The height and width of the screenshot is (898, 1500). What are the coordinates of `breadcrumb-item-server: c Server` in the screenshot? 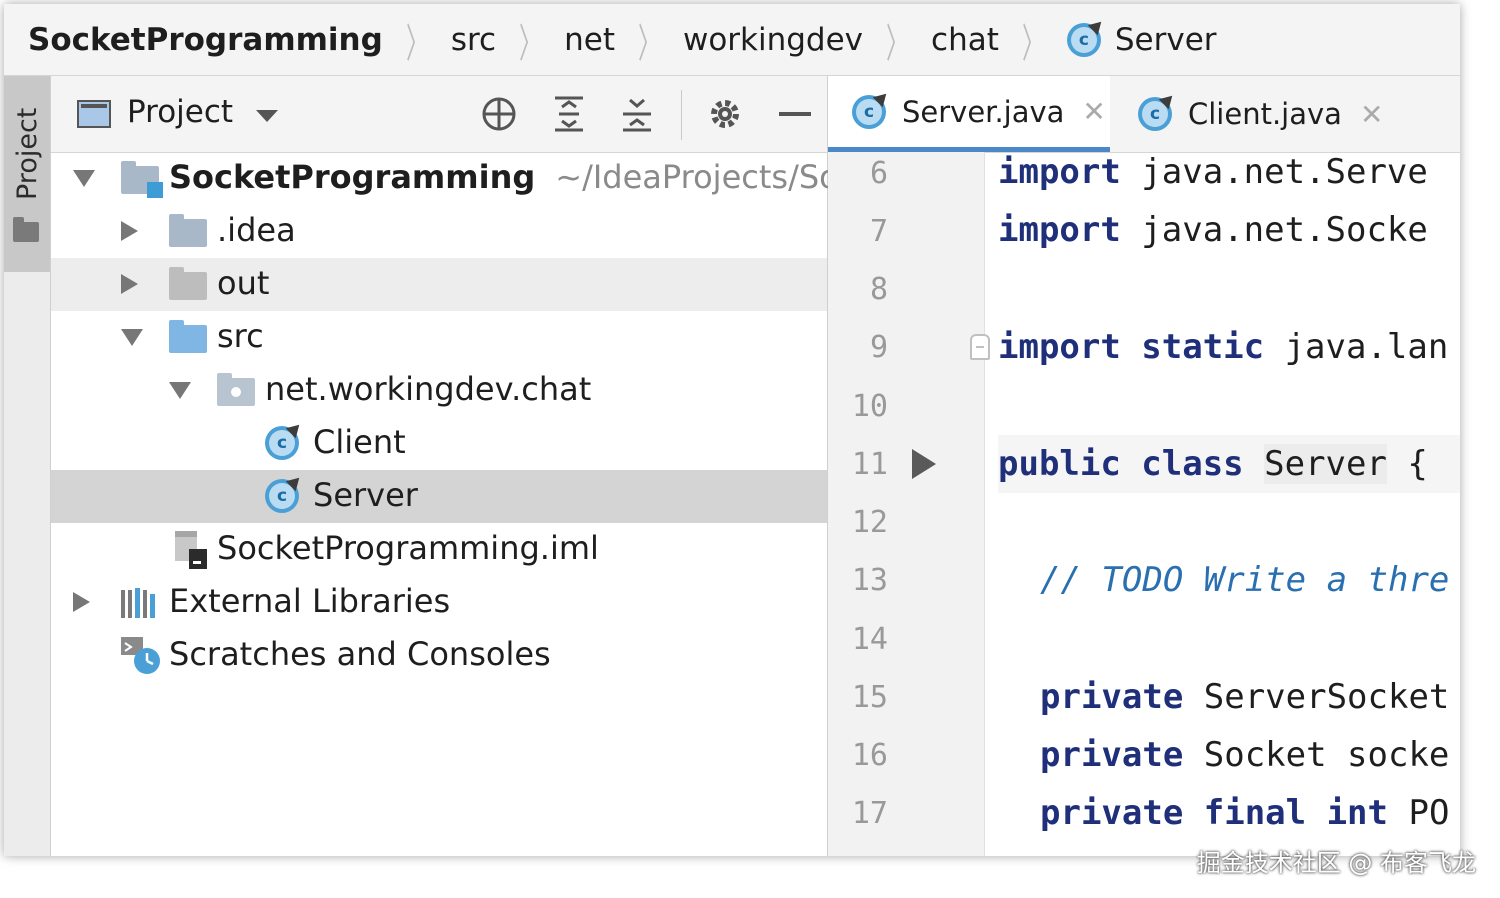 It's located at (1141, 39).